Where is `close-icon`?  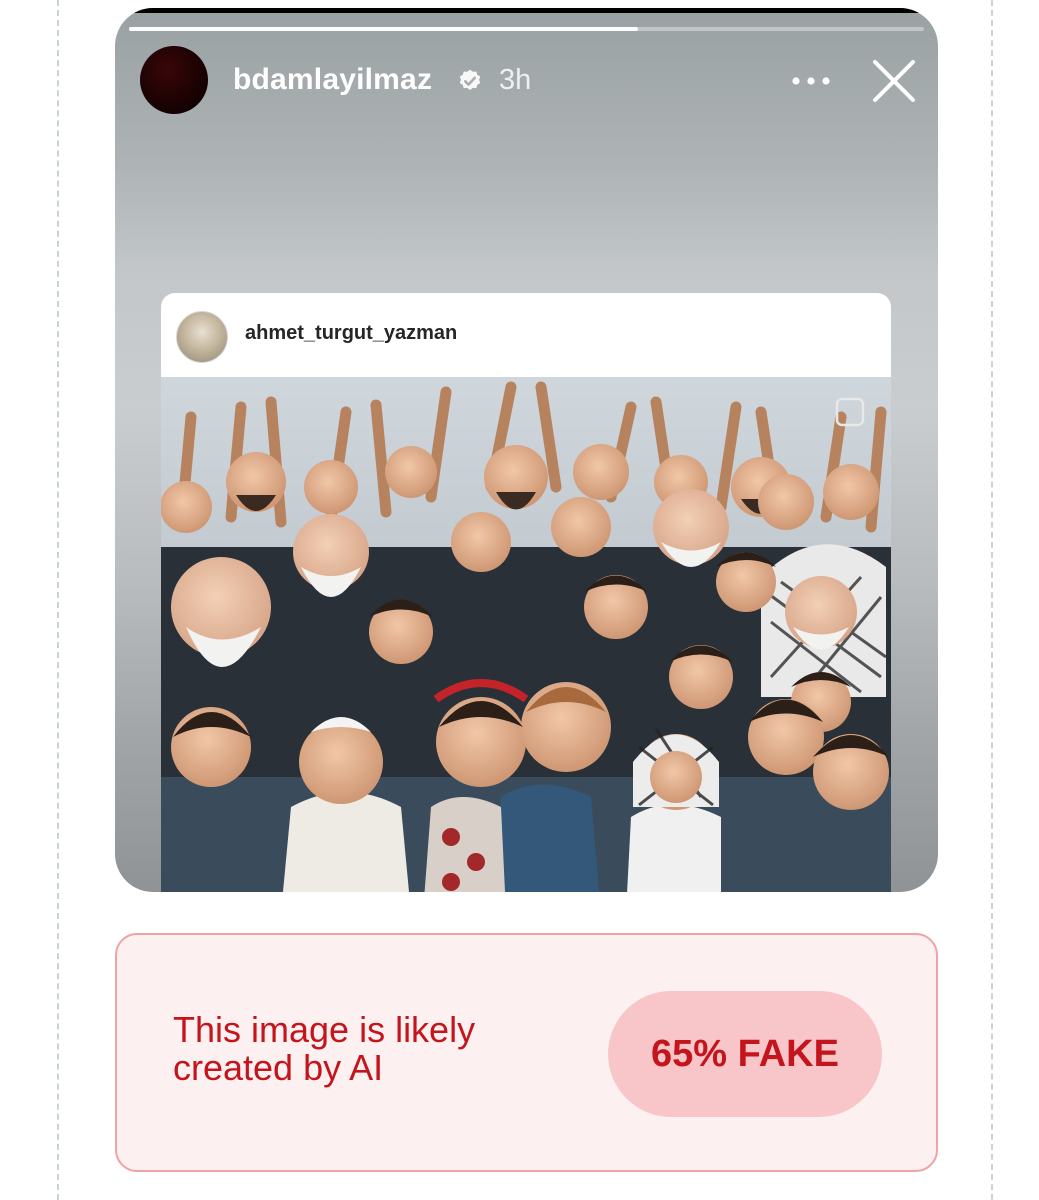
close-icon is located at coordinates (894, 81).